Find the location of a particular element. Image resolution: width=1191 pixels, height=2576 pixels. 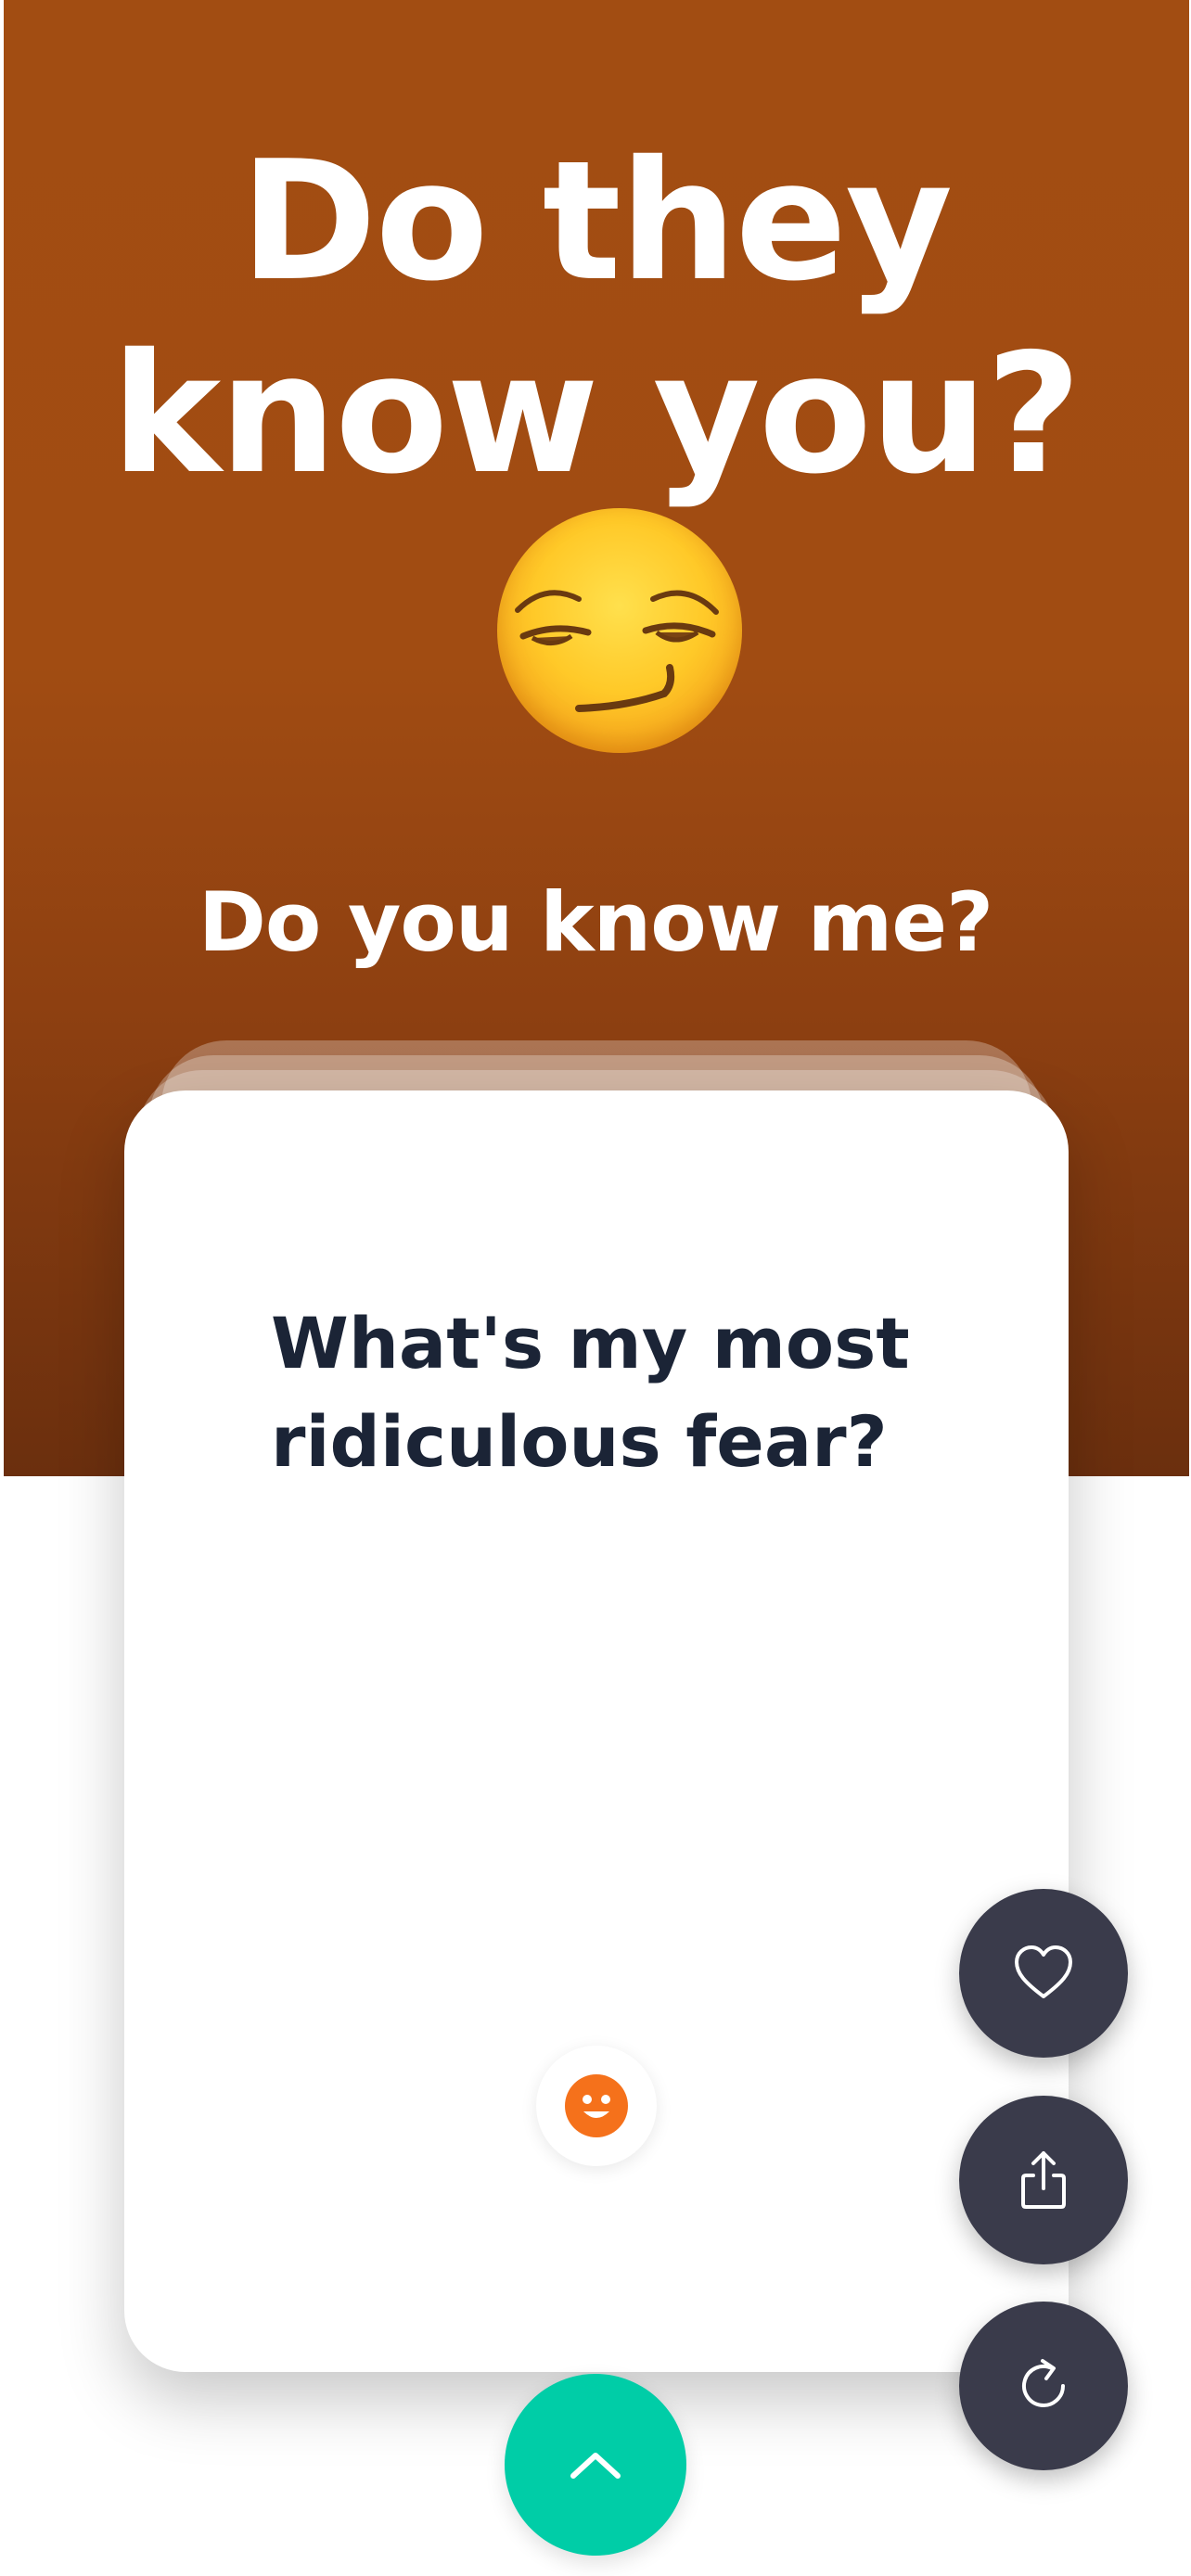

refresh-button is located at coordinates (1043, 2386).